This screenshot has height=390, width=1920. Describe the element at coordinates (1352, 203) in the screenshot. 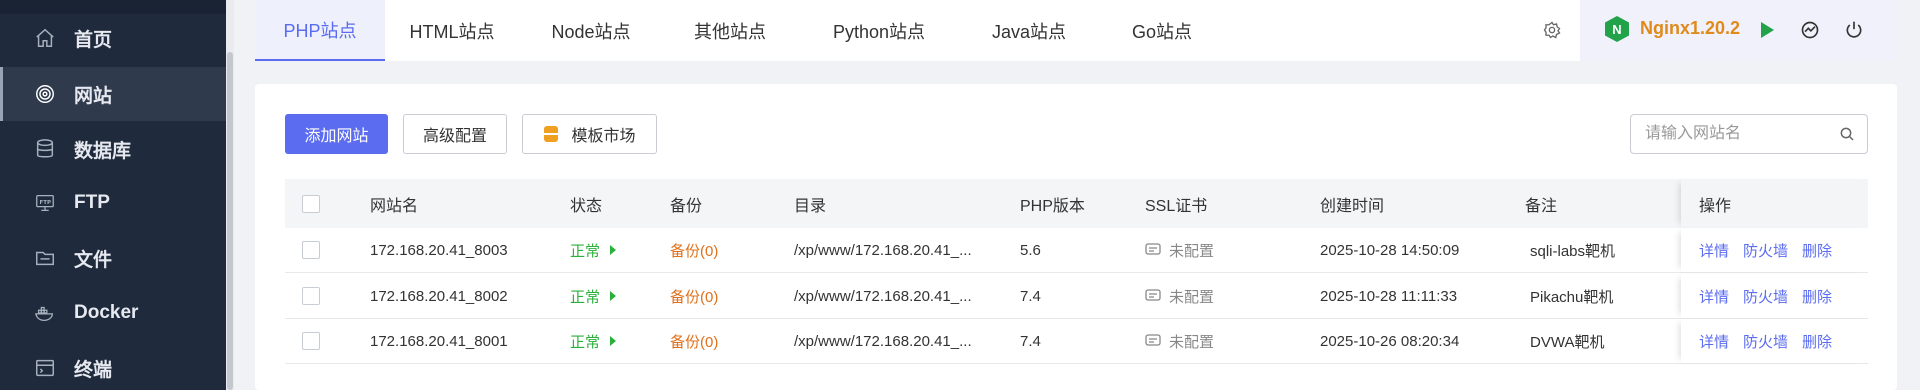

I see `header-created-time: 创建时间` at that location.